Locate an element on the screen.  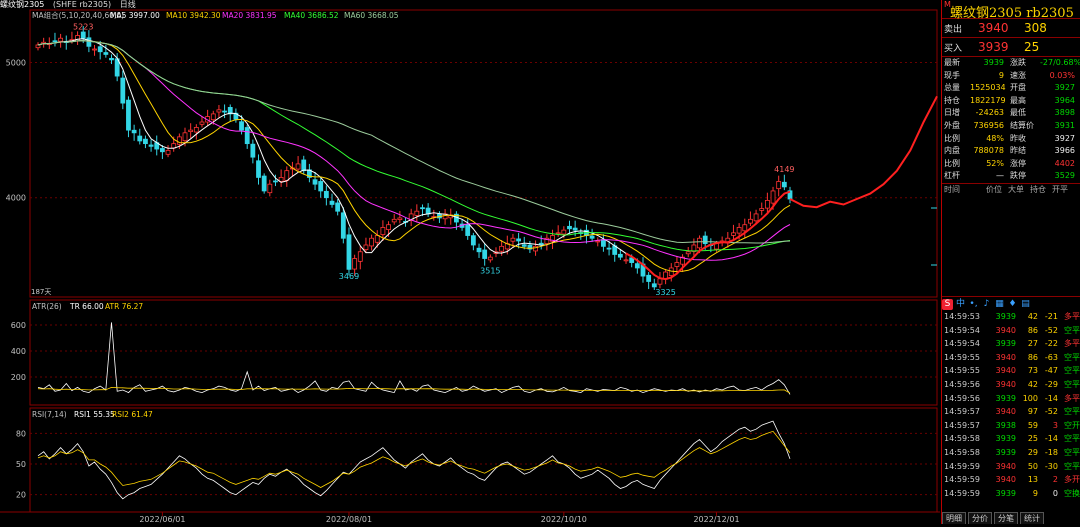
atr-y-tick: 400 is located at coordinates (18, 351).